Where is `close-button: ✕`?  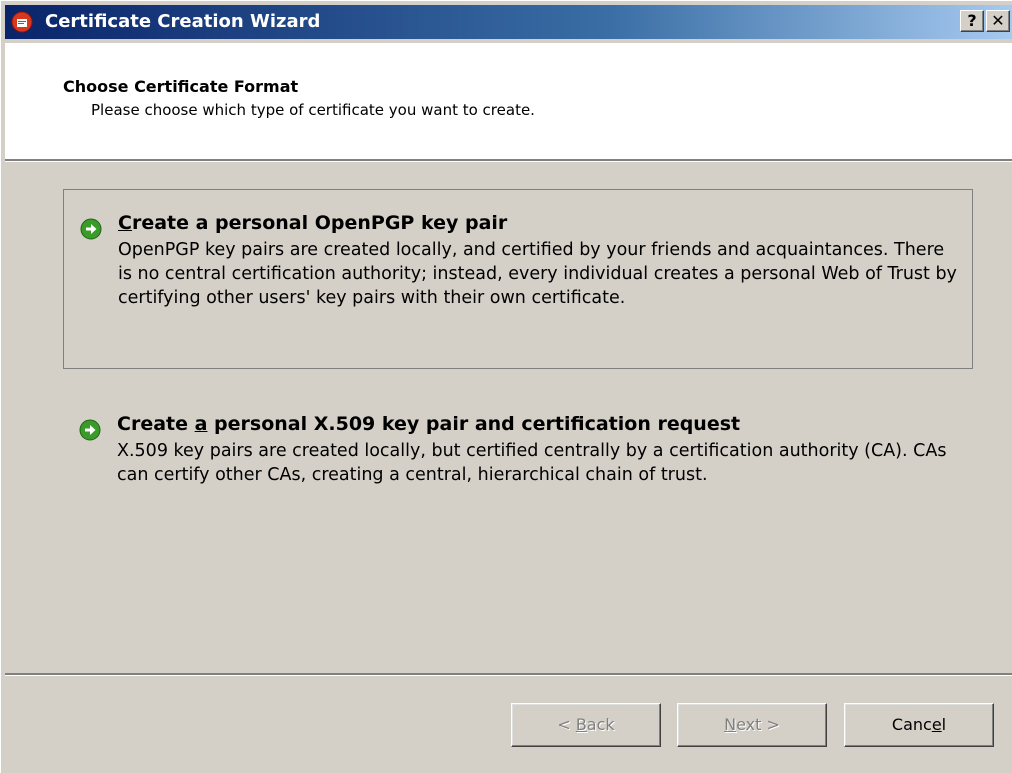
close-button: ✕ is located at coordinates (998, 21).